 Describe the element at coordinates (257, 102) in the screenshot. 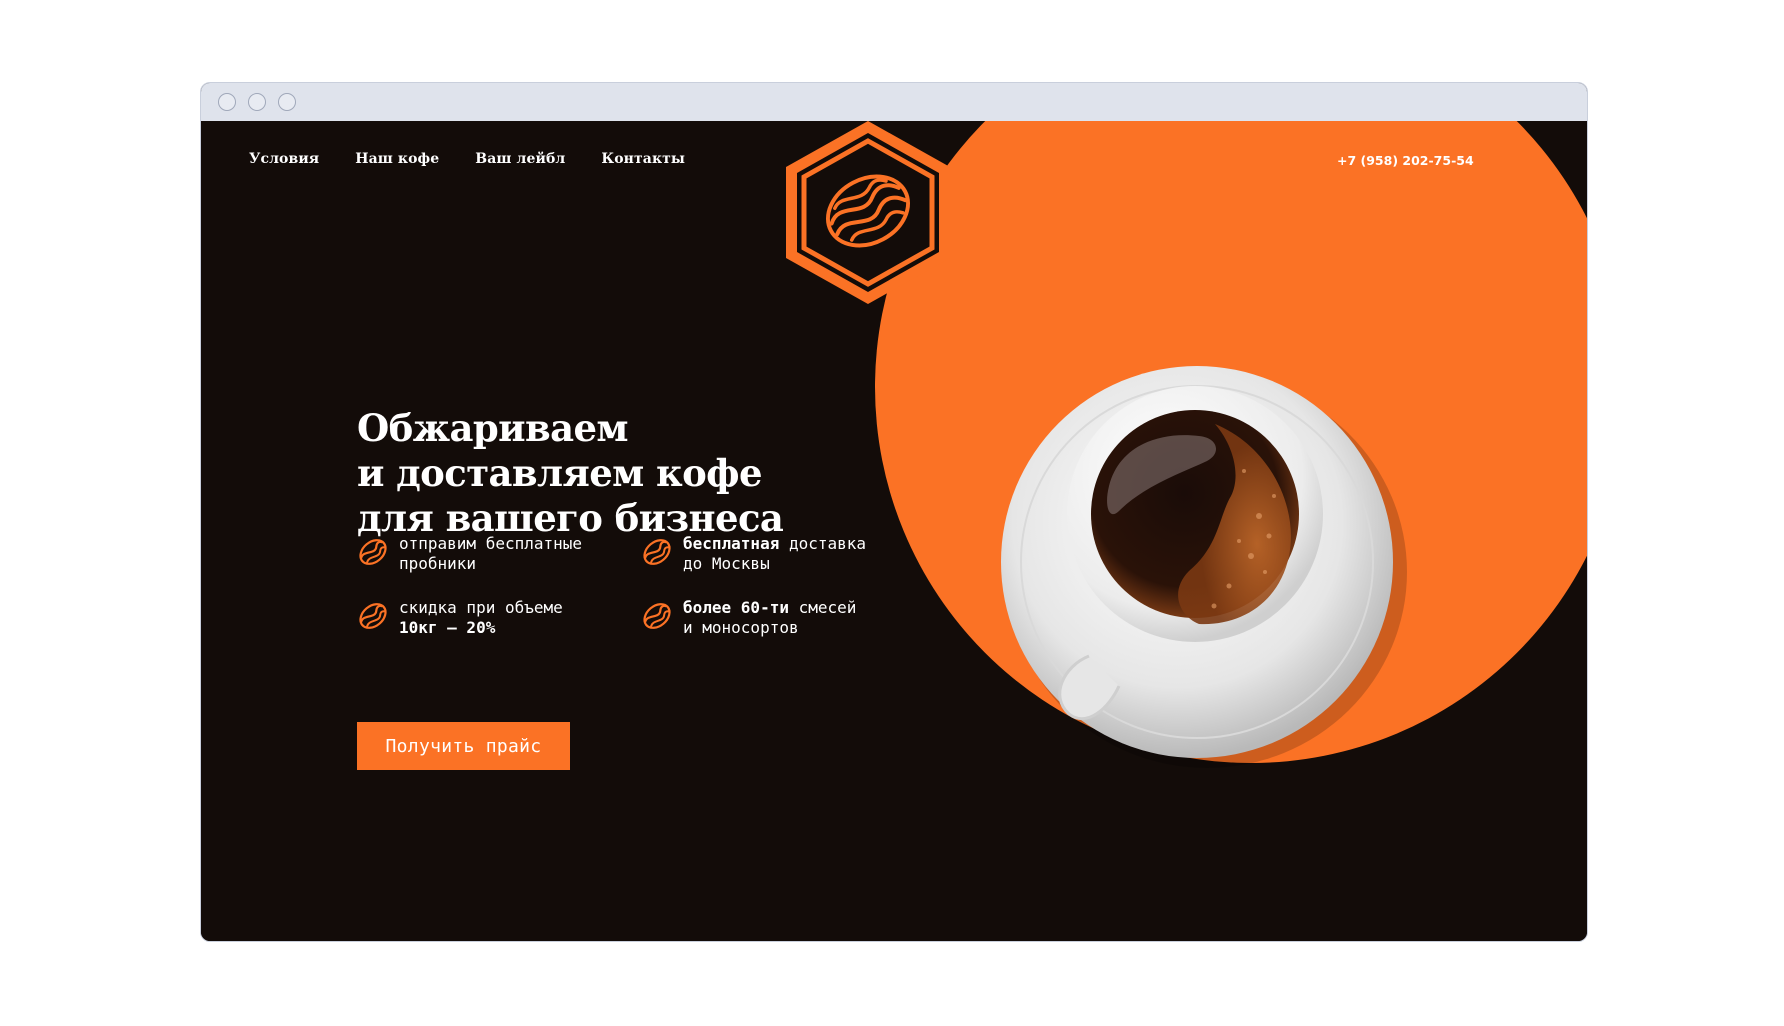

I see `window-minimize-button` at that location.